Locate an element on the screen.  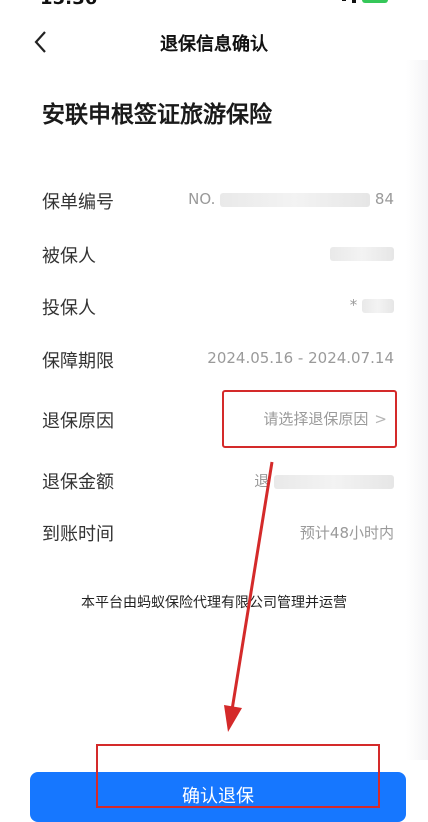
confirm-highlight-box is located at coordinates (238, 776).